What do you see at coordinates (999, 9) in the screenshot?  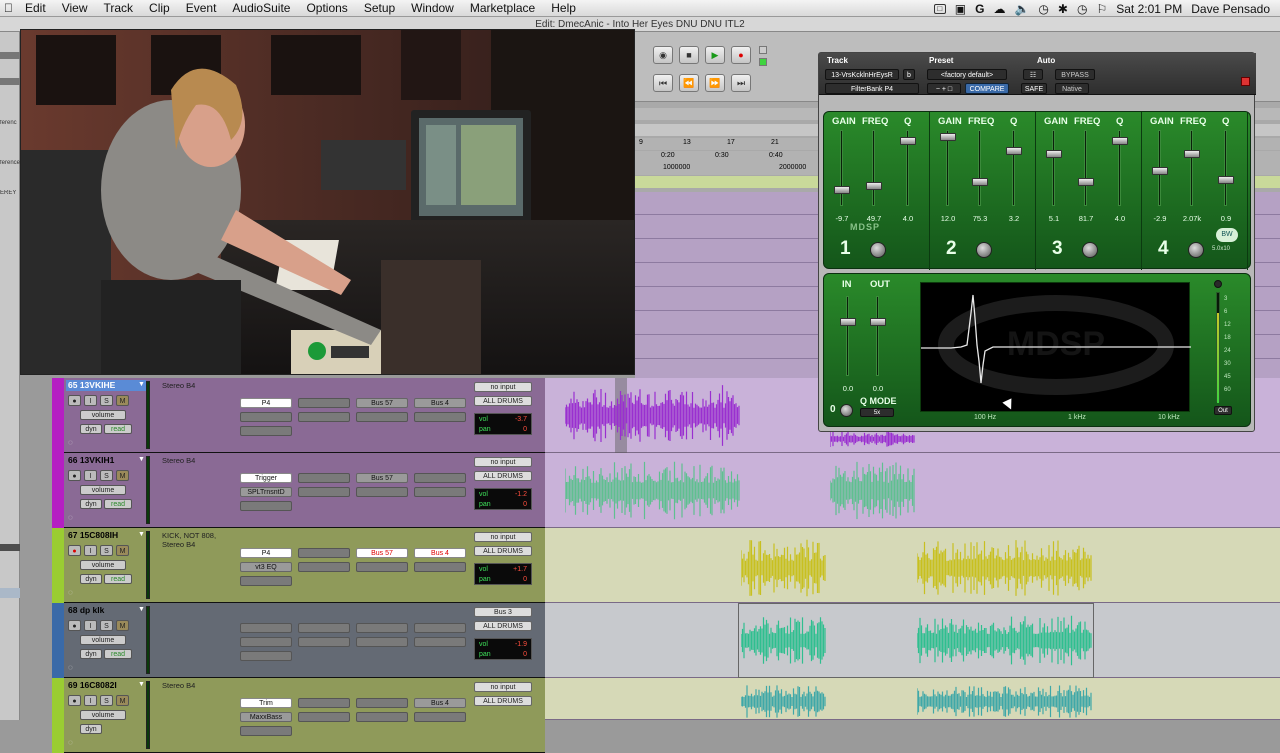 I see `cloud-icon: ☁` at bounding box center [999, 9].